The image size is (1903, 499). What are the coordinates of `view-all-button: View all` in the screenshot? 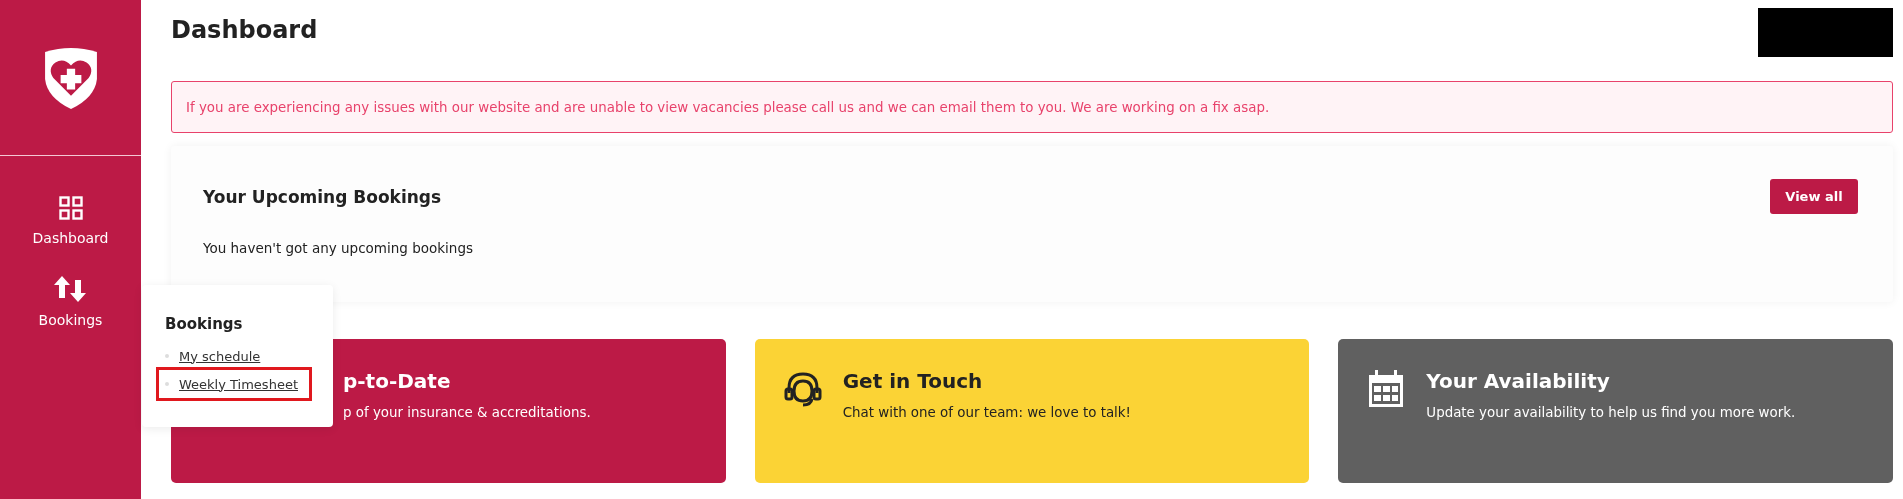 It's located at (1814, 196).